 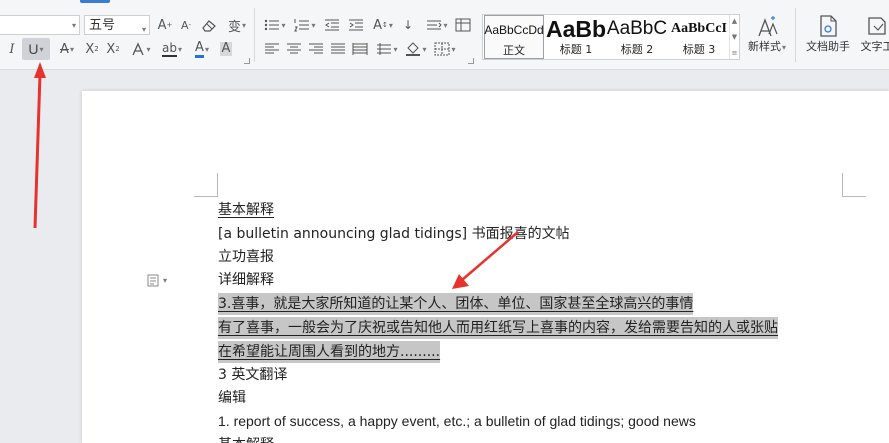 What do you see at coordinates (232, 398) in the screenshot?
I see `doc-line: 编辑` at bounding box center [232, 398].